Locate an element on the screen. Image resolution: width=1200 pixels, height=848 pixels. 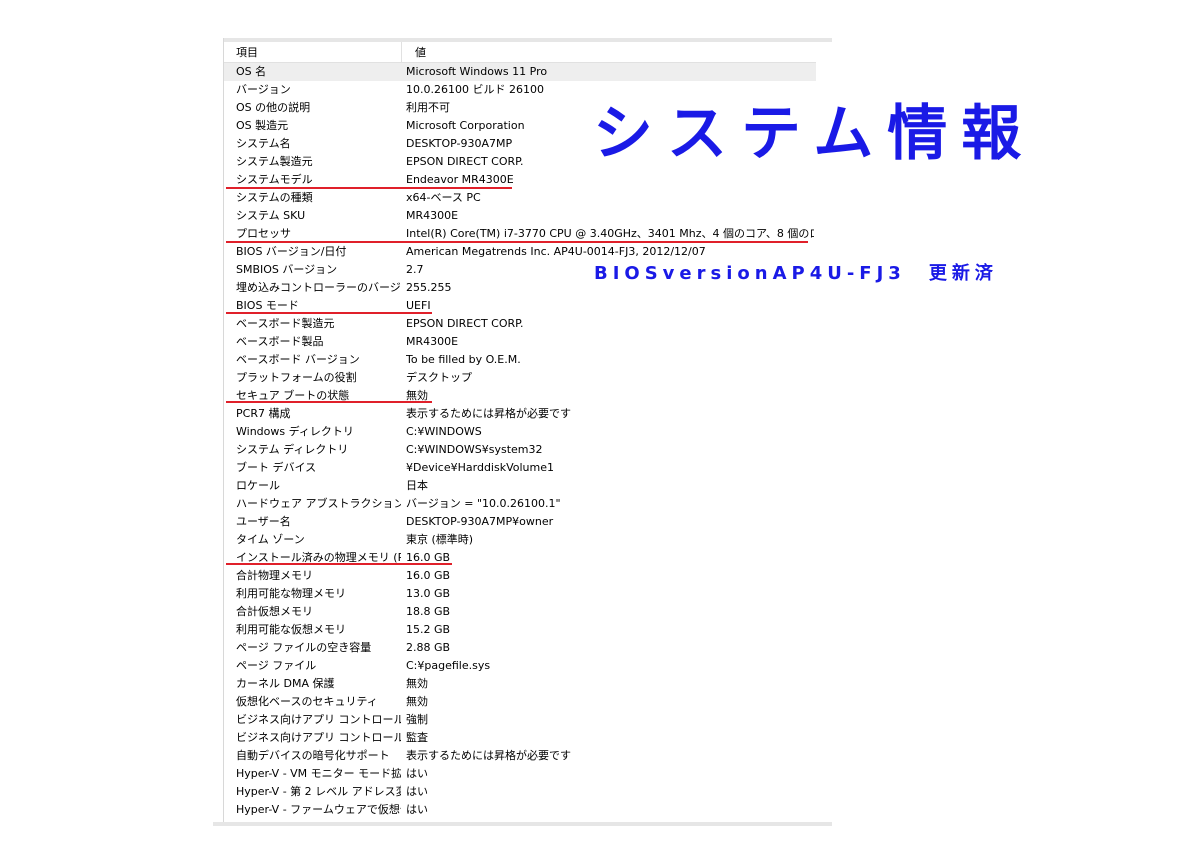
row-item-name: BIOS バージョン/日付 is located at coordinates (291, 251).